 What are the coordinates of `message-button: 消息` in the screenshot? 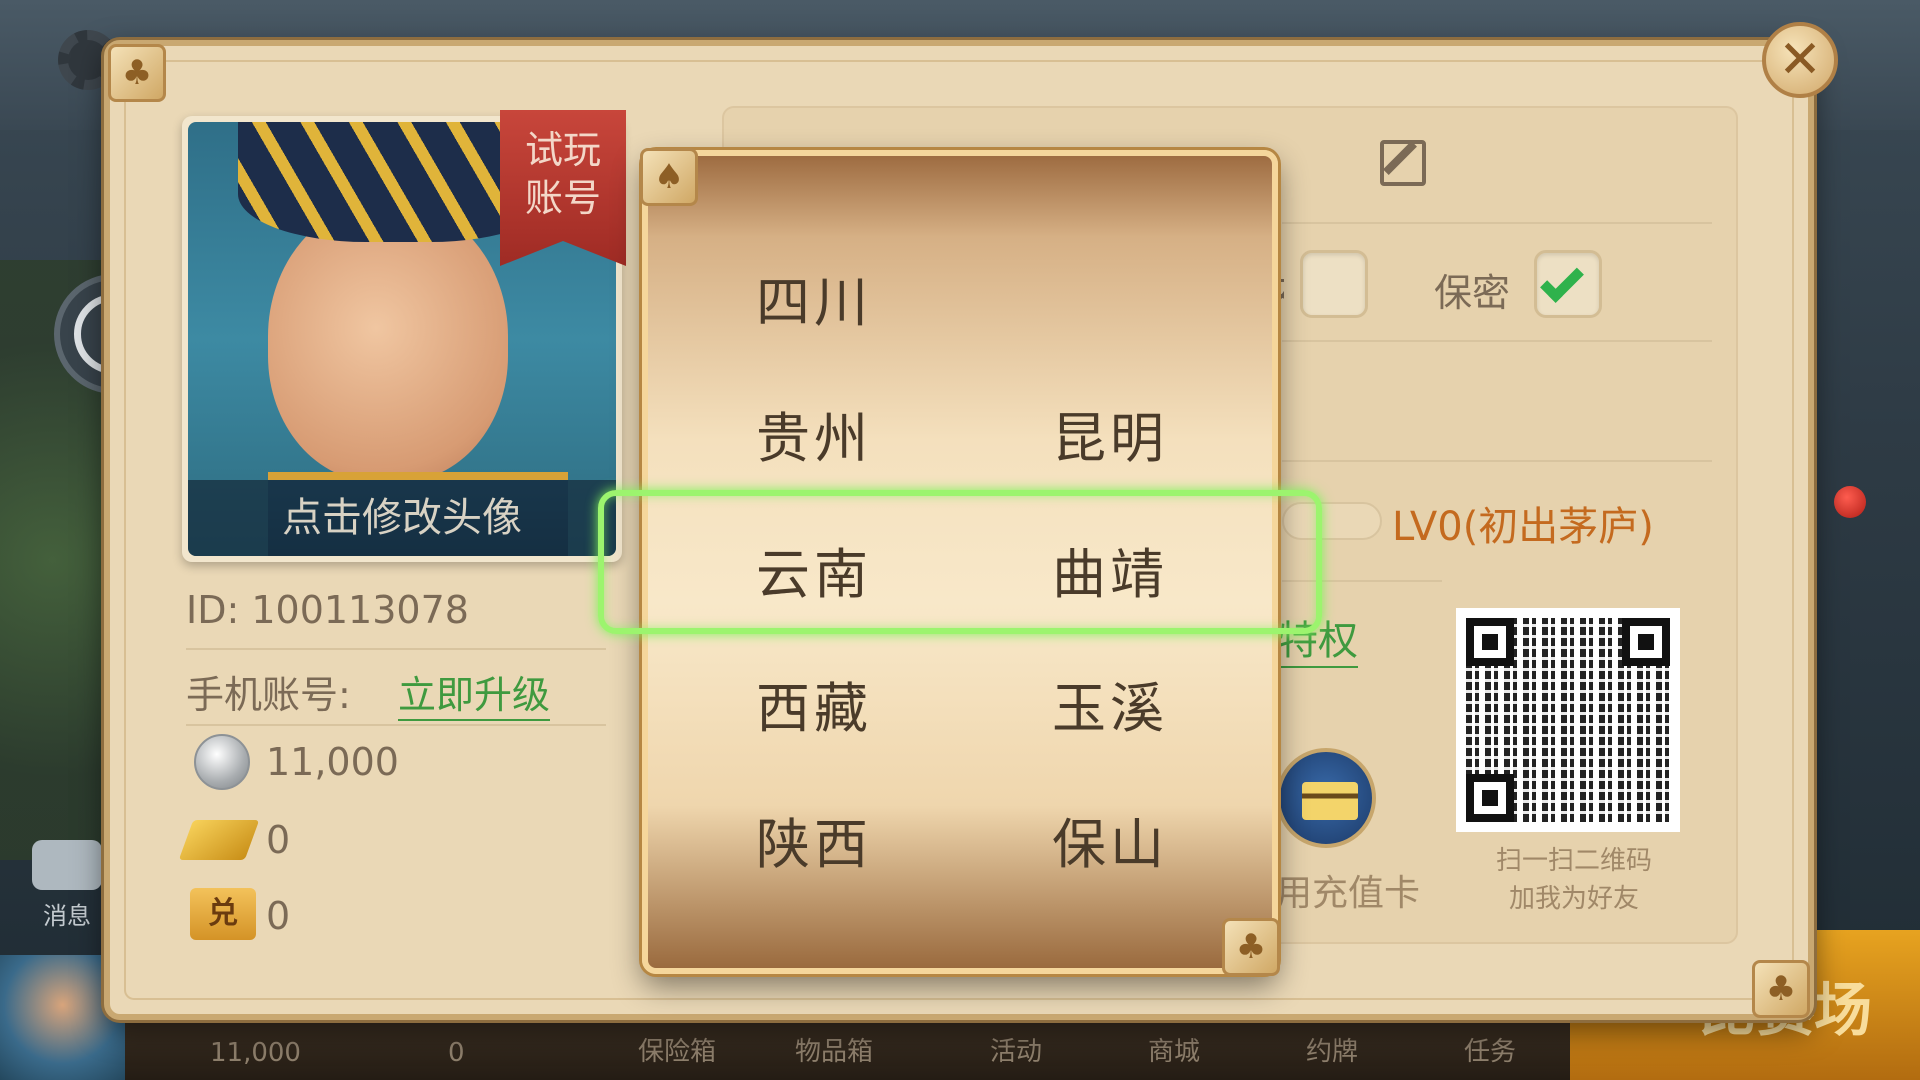 It's located at (67, 885).